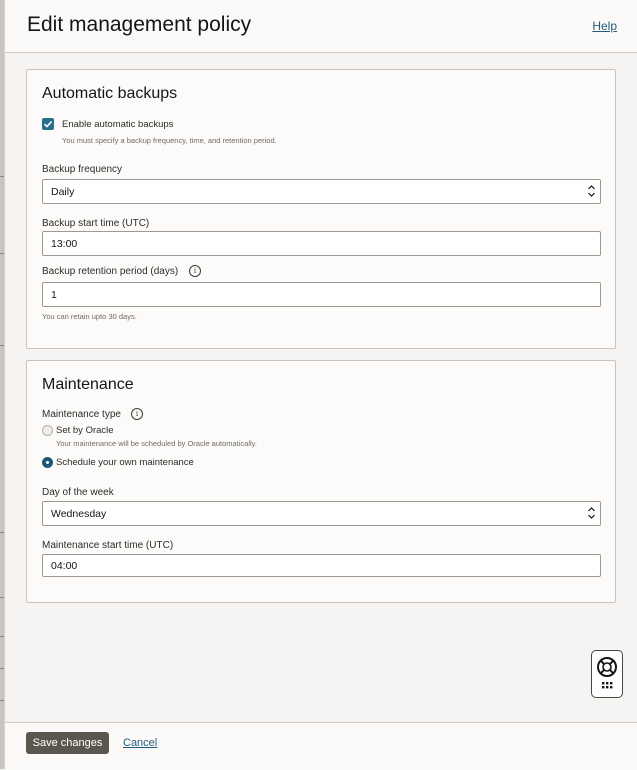  What do you see at coordinates (604, 26) in the screenshot?
I see `help-link: Help` at bounding box center [604, 26].